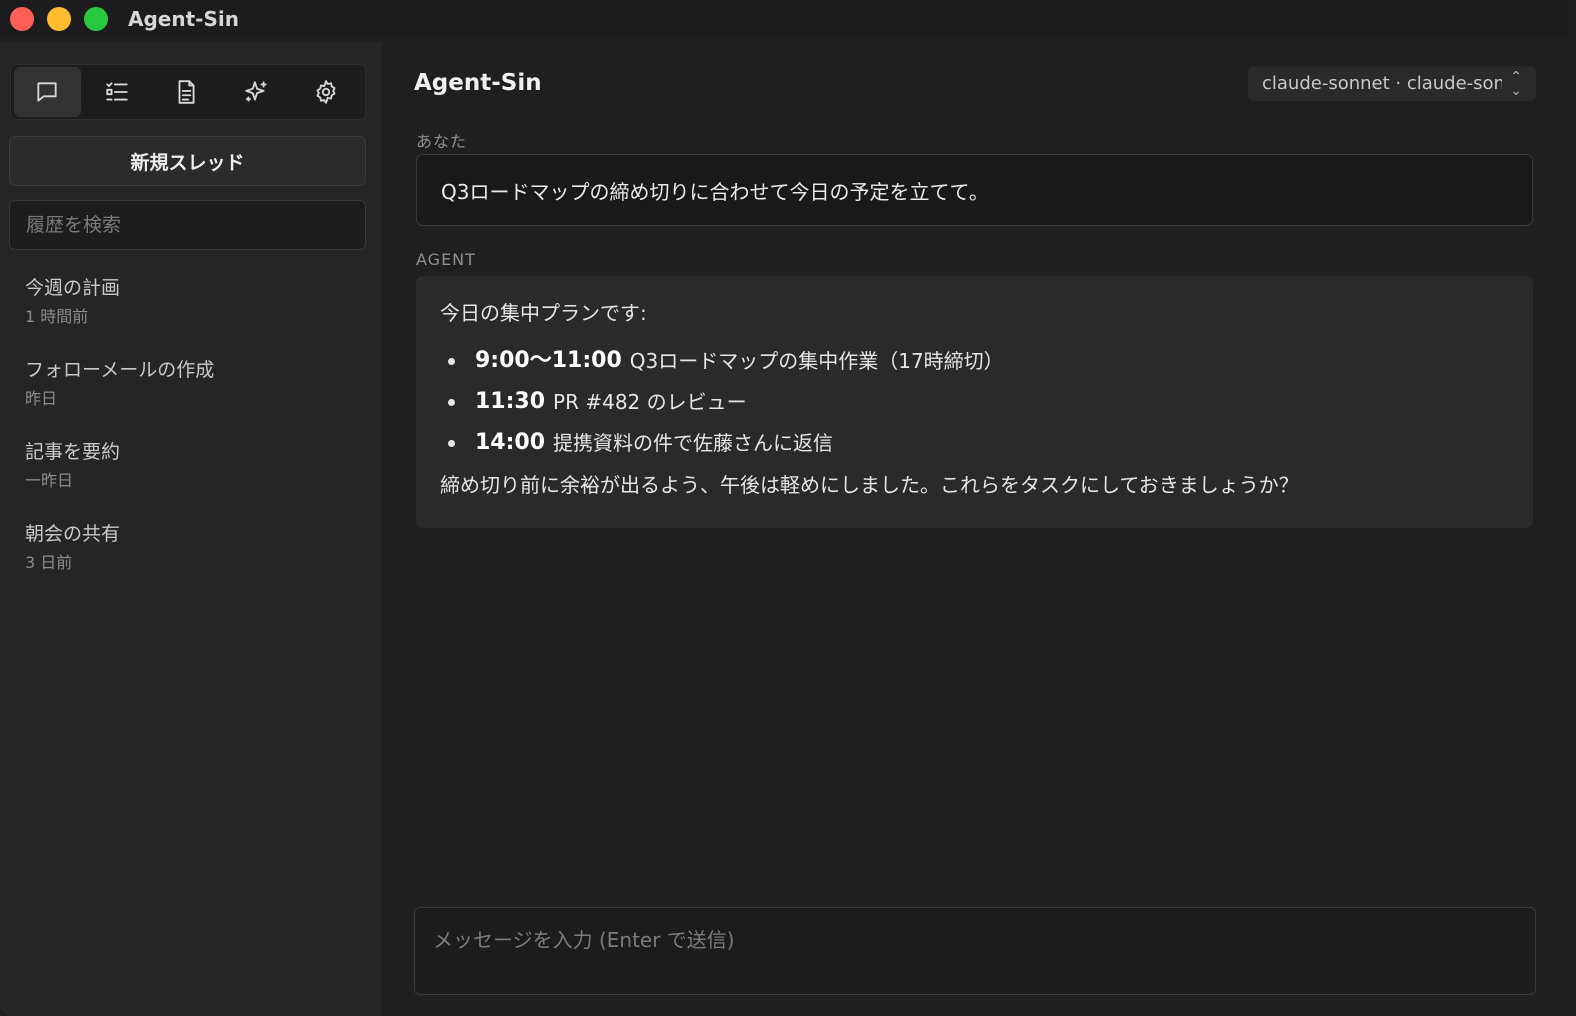  I want to click on agent-role-label: AGENT, so click(446, 259).